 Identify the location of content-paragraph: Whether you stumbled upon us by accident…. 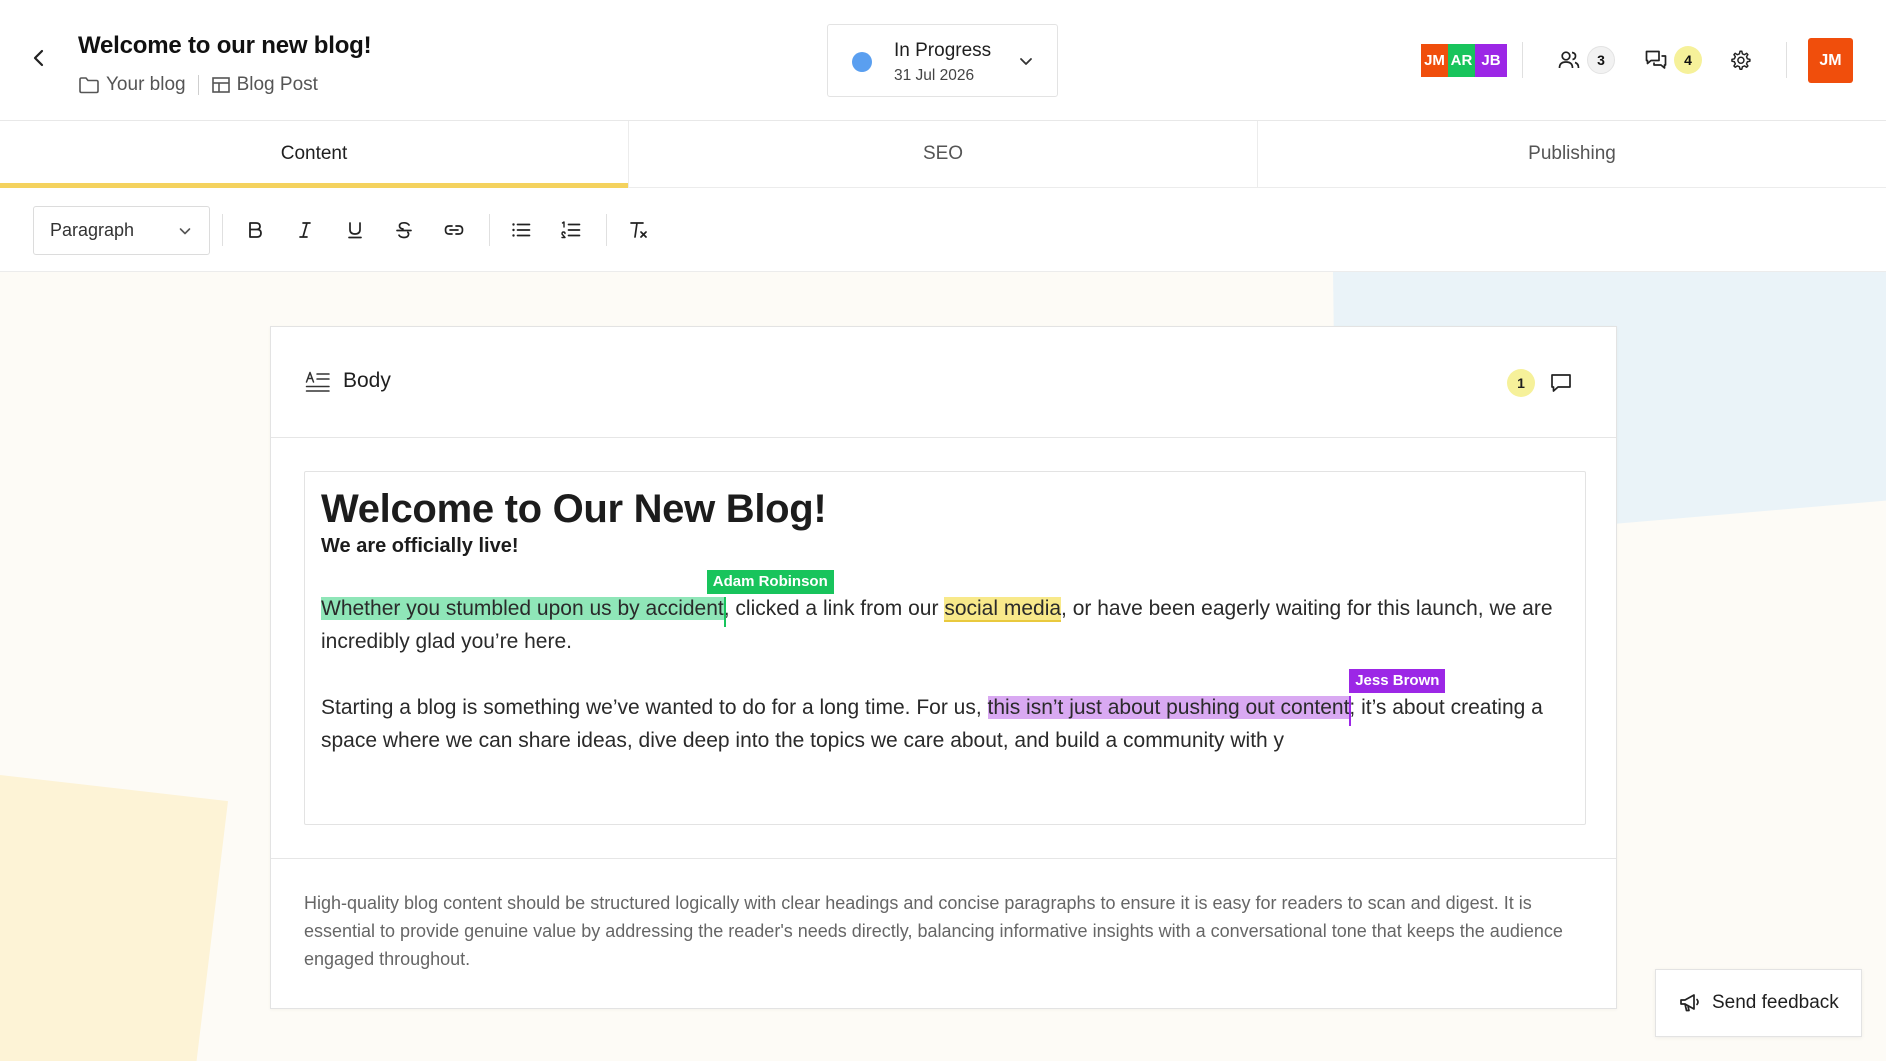
(945, 614).